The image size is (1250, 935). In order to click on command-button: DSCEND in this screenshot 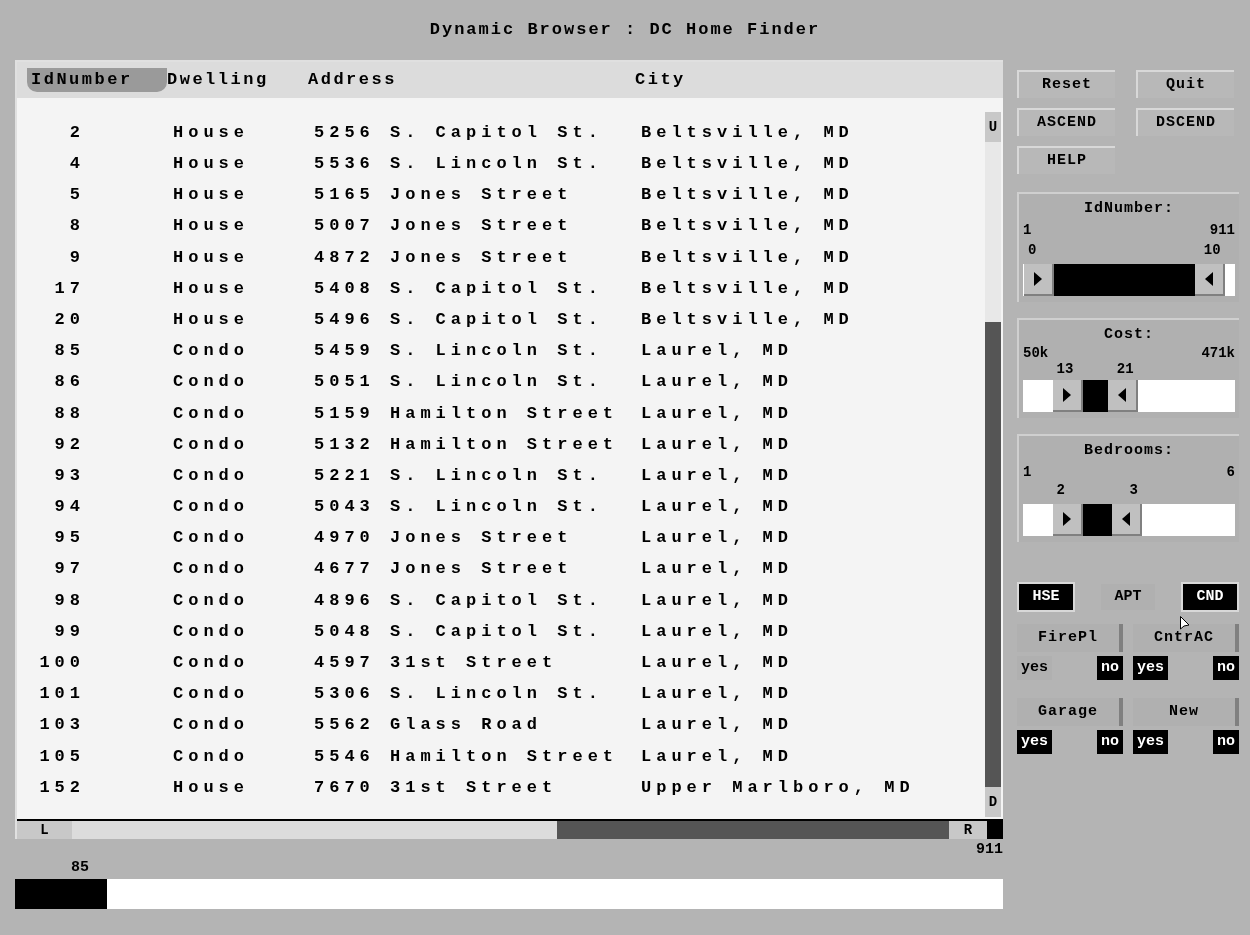, I will do `click(1185, 122)`.